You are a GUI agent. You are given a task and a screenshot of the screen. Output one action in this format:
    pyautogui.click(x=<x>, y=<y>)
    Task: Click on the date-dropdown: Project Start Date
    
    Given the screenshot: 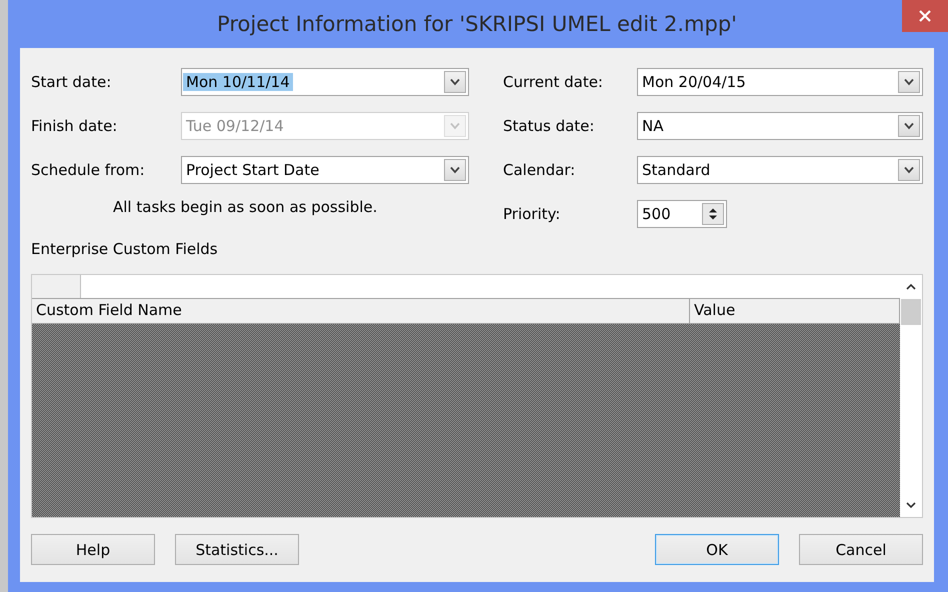 What is the action you would take?
    pyautogui.click(x=325, y=170)
    